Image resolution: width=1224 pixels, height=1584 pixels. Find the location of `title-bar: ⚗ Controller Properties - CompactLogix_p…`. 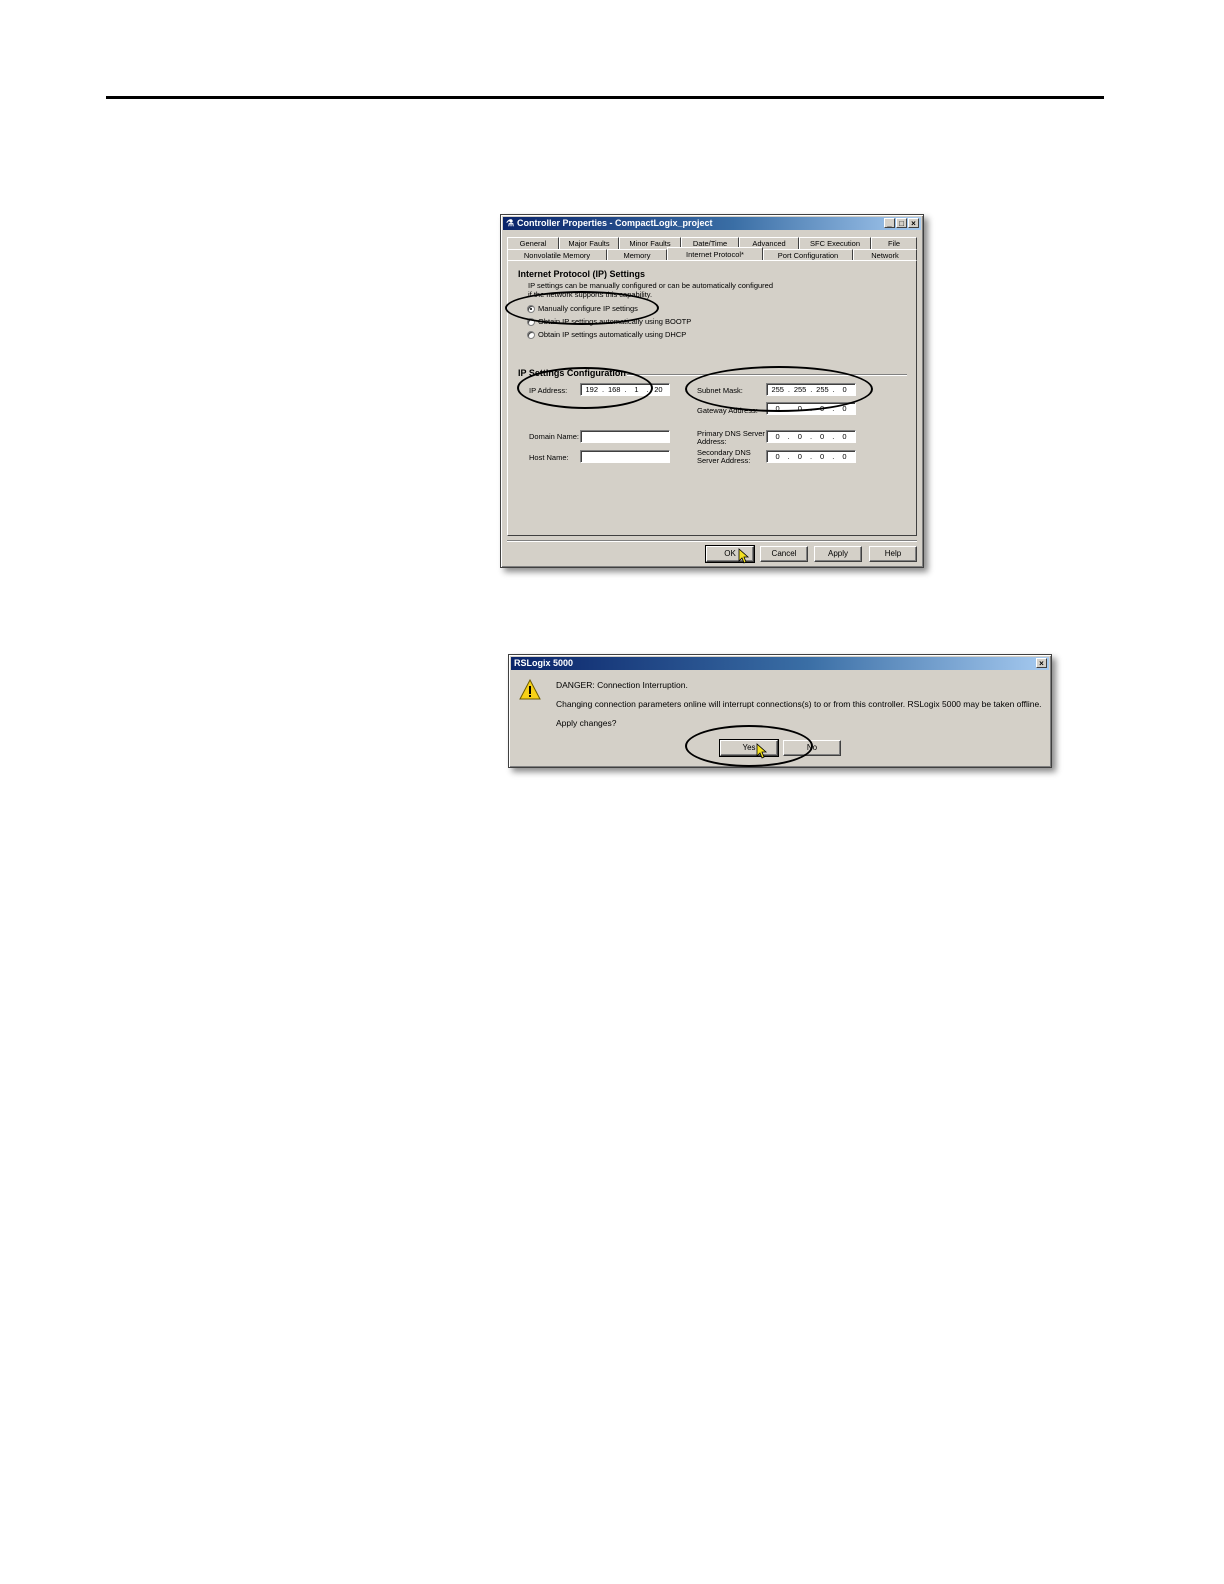

title-bar: ⚗ Controller Properties - CompactLogix_p… is located at coordinates (712, 223).